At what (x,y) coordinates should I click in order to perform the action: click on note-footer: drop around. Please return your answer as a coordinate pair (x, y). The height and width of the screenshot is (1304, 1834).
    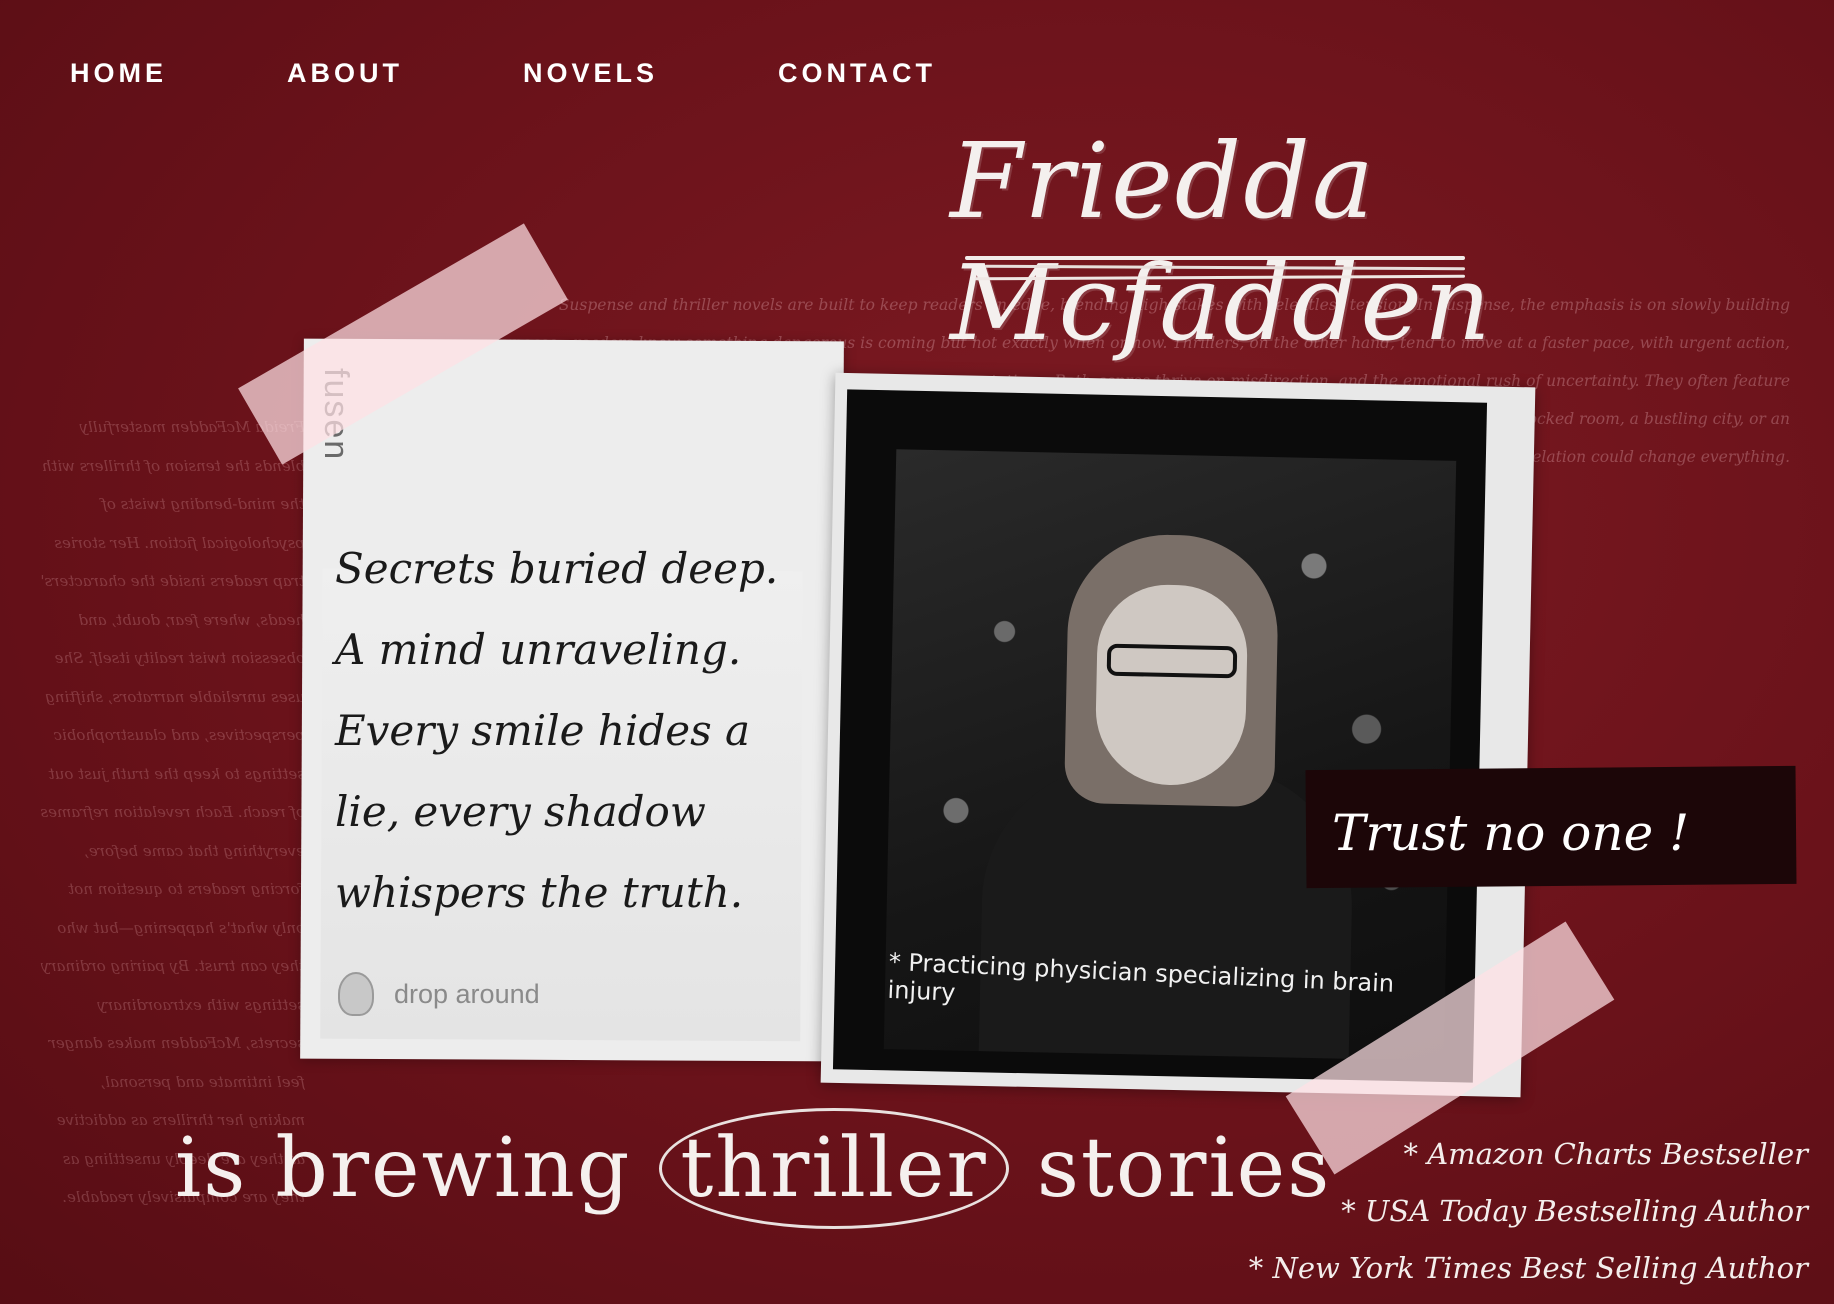
    Looking at the image, I should click on (439, 994).